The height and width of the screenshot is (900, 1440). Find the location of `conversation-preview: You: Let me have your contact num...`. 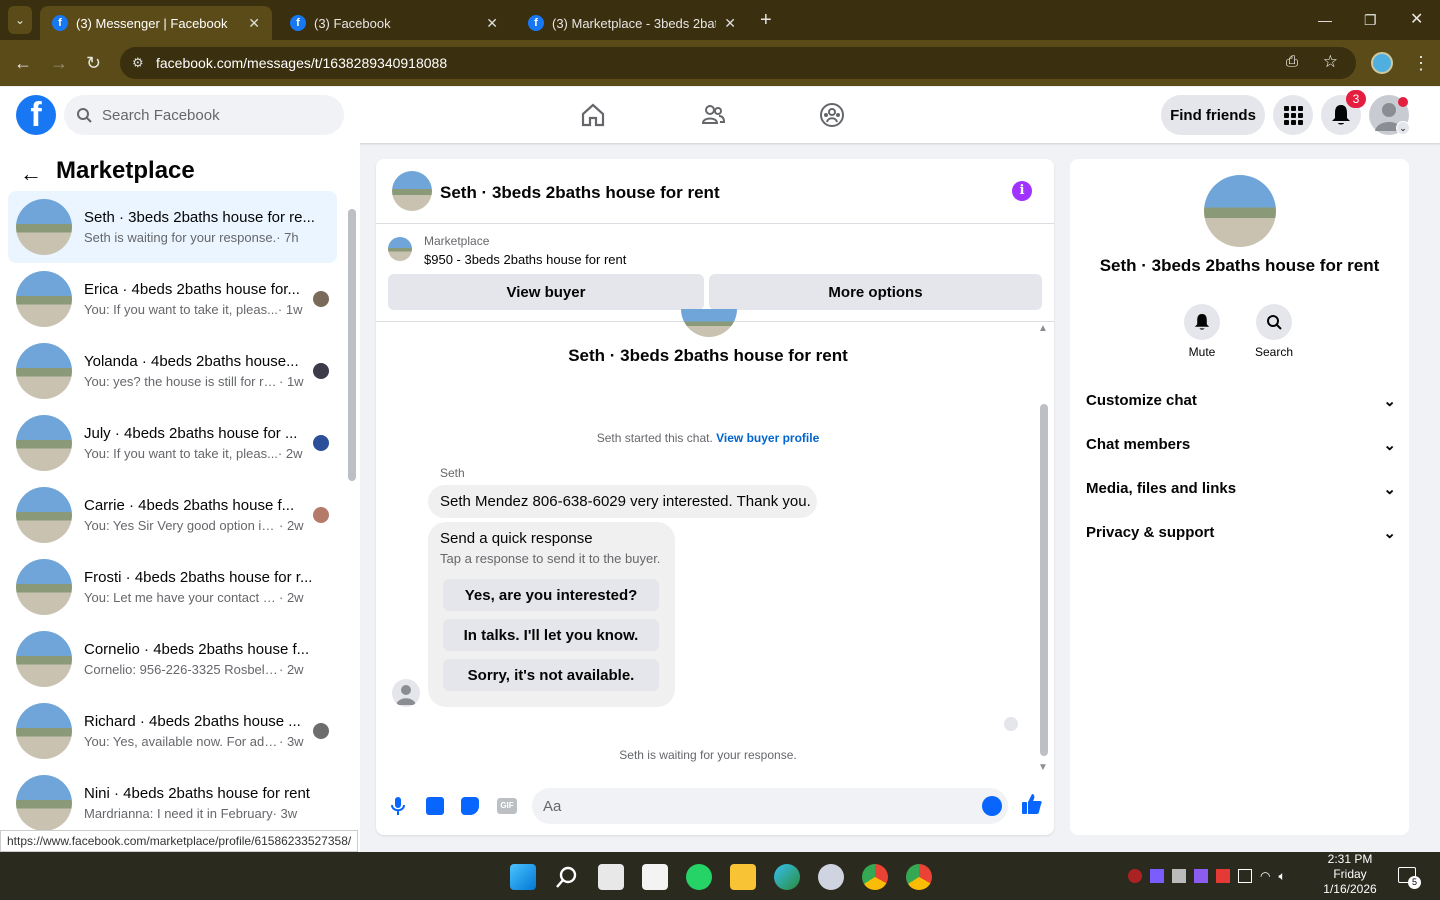

conversation-preview: You: Let me have your contact num... is located at coordinates (181, 597).